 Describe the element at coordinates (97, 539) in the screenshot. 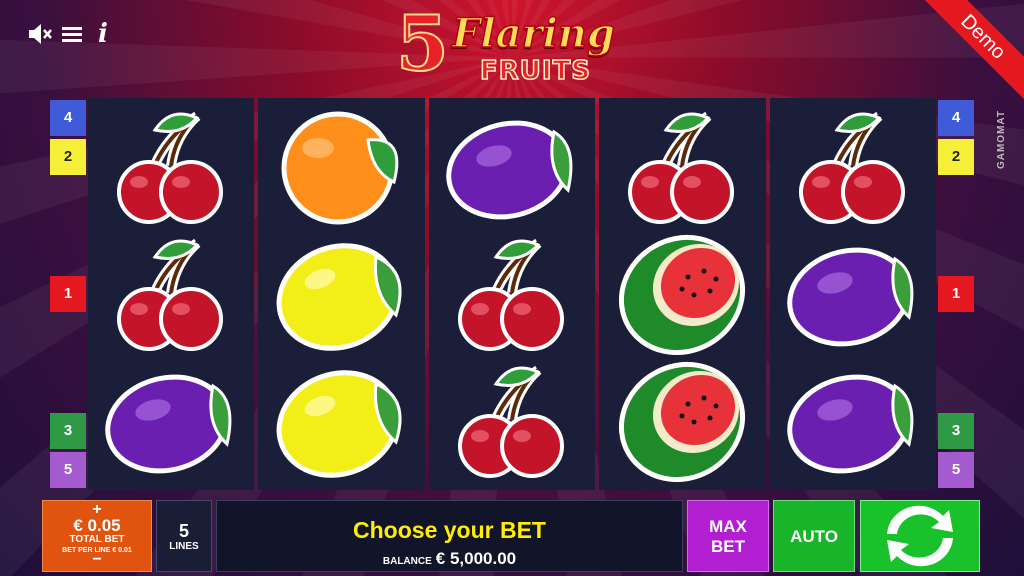

I see `total-bet-label: TOTAL BET` at that location.